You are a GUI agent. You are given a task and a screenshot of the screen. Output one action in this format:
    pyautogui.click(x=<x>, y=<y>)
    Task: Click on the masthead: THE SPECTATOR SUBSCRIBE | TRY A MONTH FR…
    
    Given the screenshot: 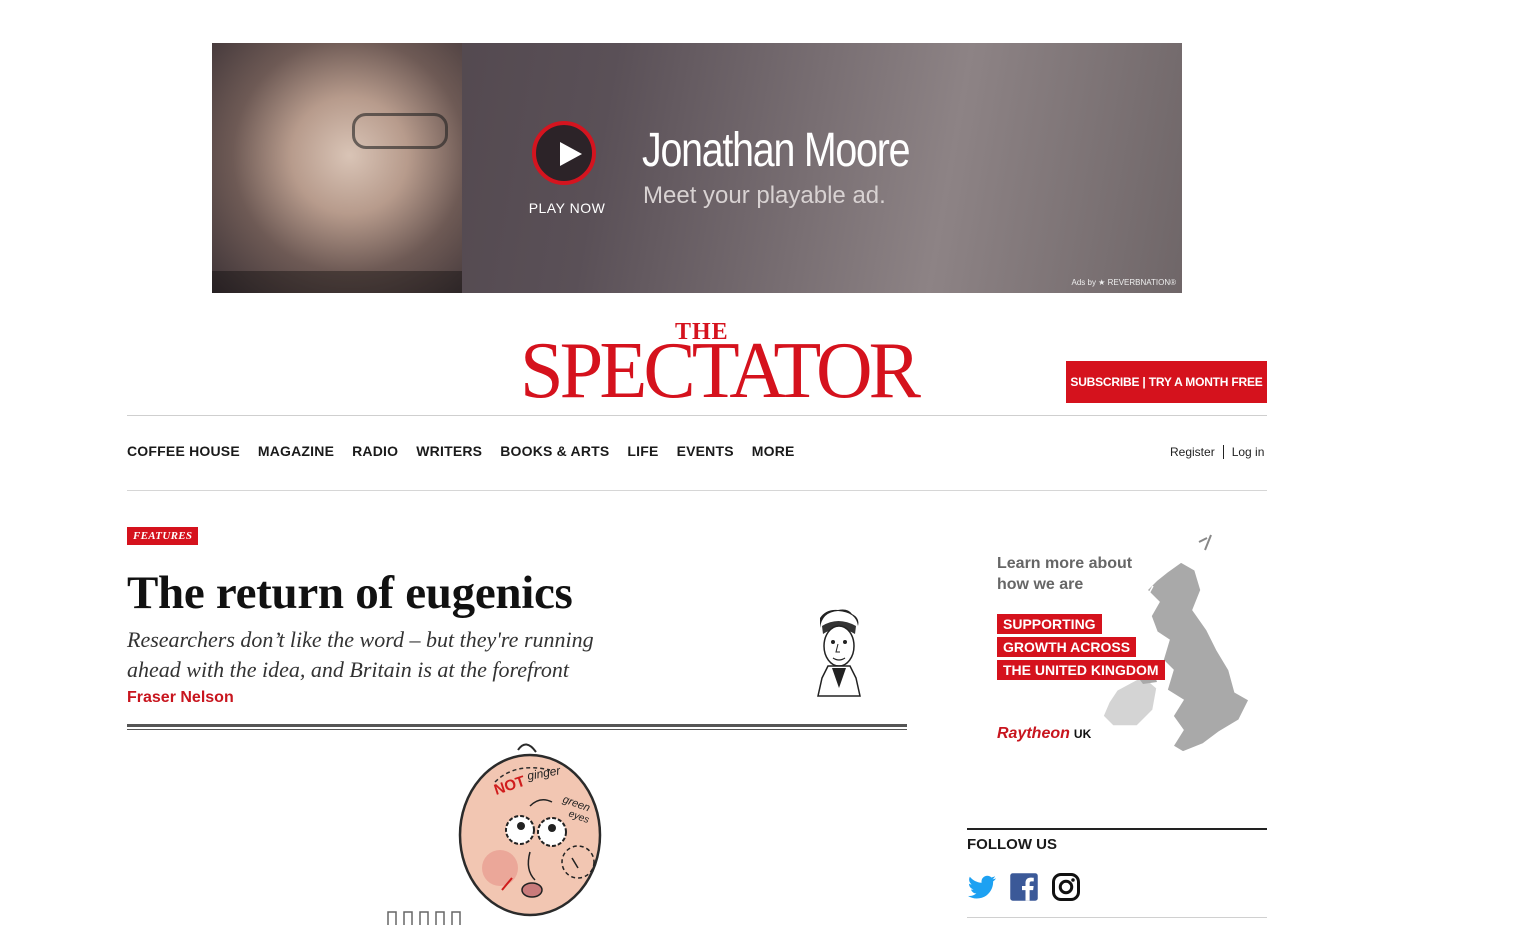 What is the action you would take?
    pyautogui.click(x=697, y=354)
    